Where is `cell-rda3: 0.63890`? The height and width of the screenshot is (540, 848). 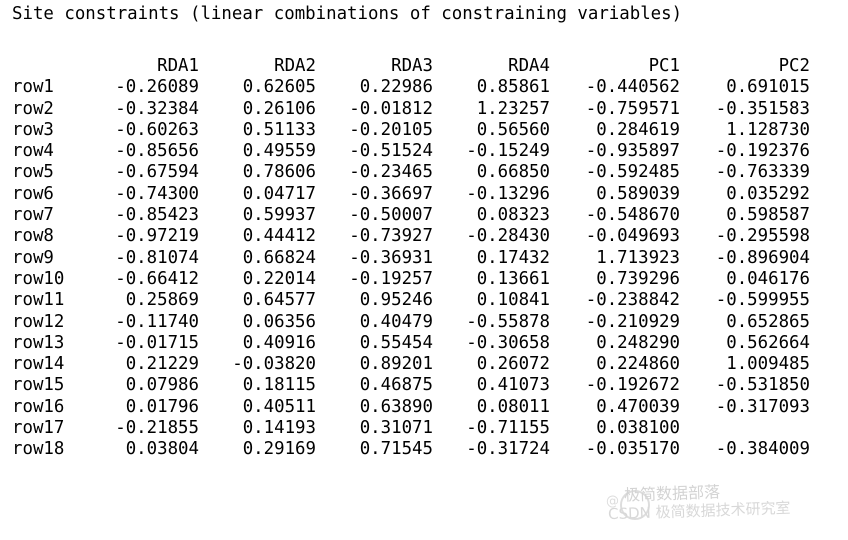 cell-rda3: 0.63890 is located at coordinates (396, 406).